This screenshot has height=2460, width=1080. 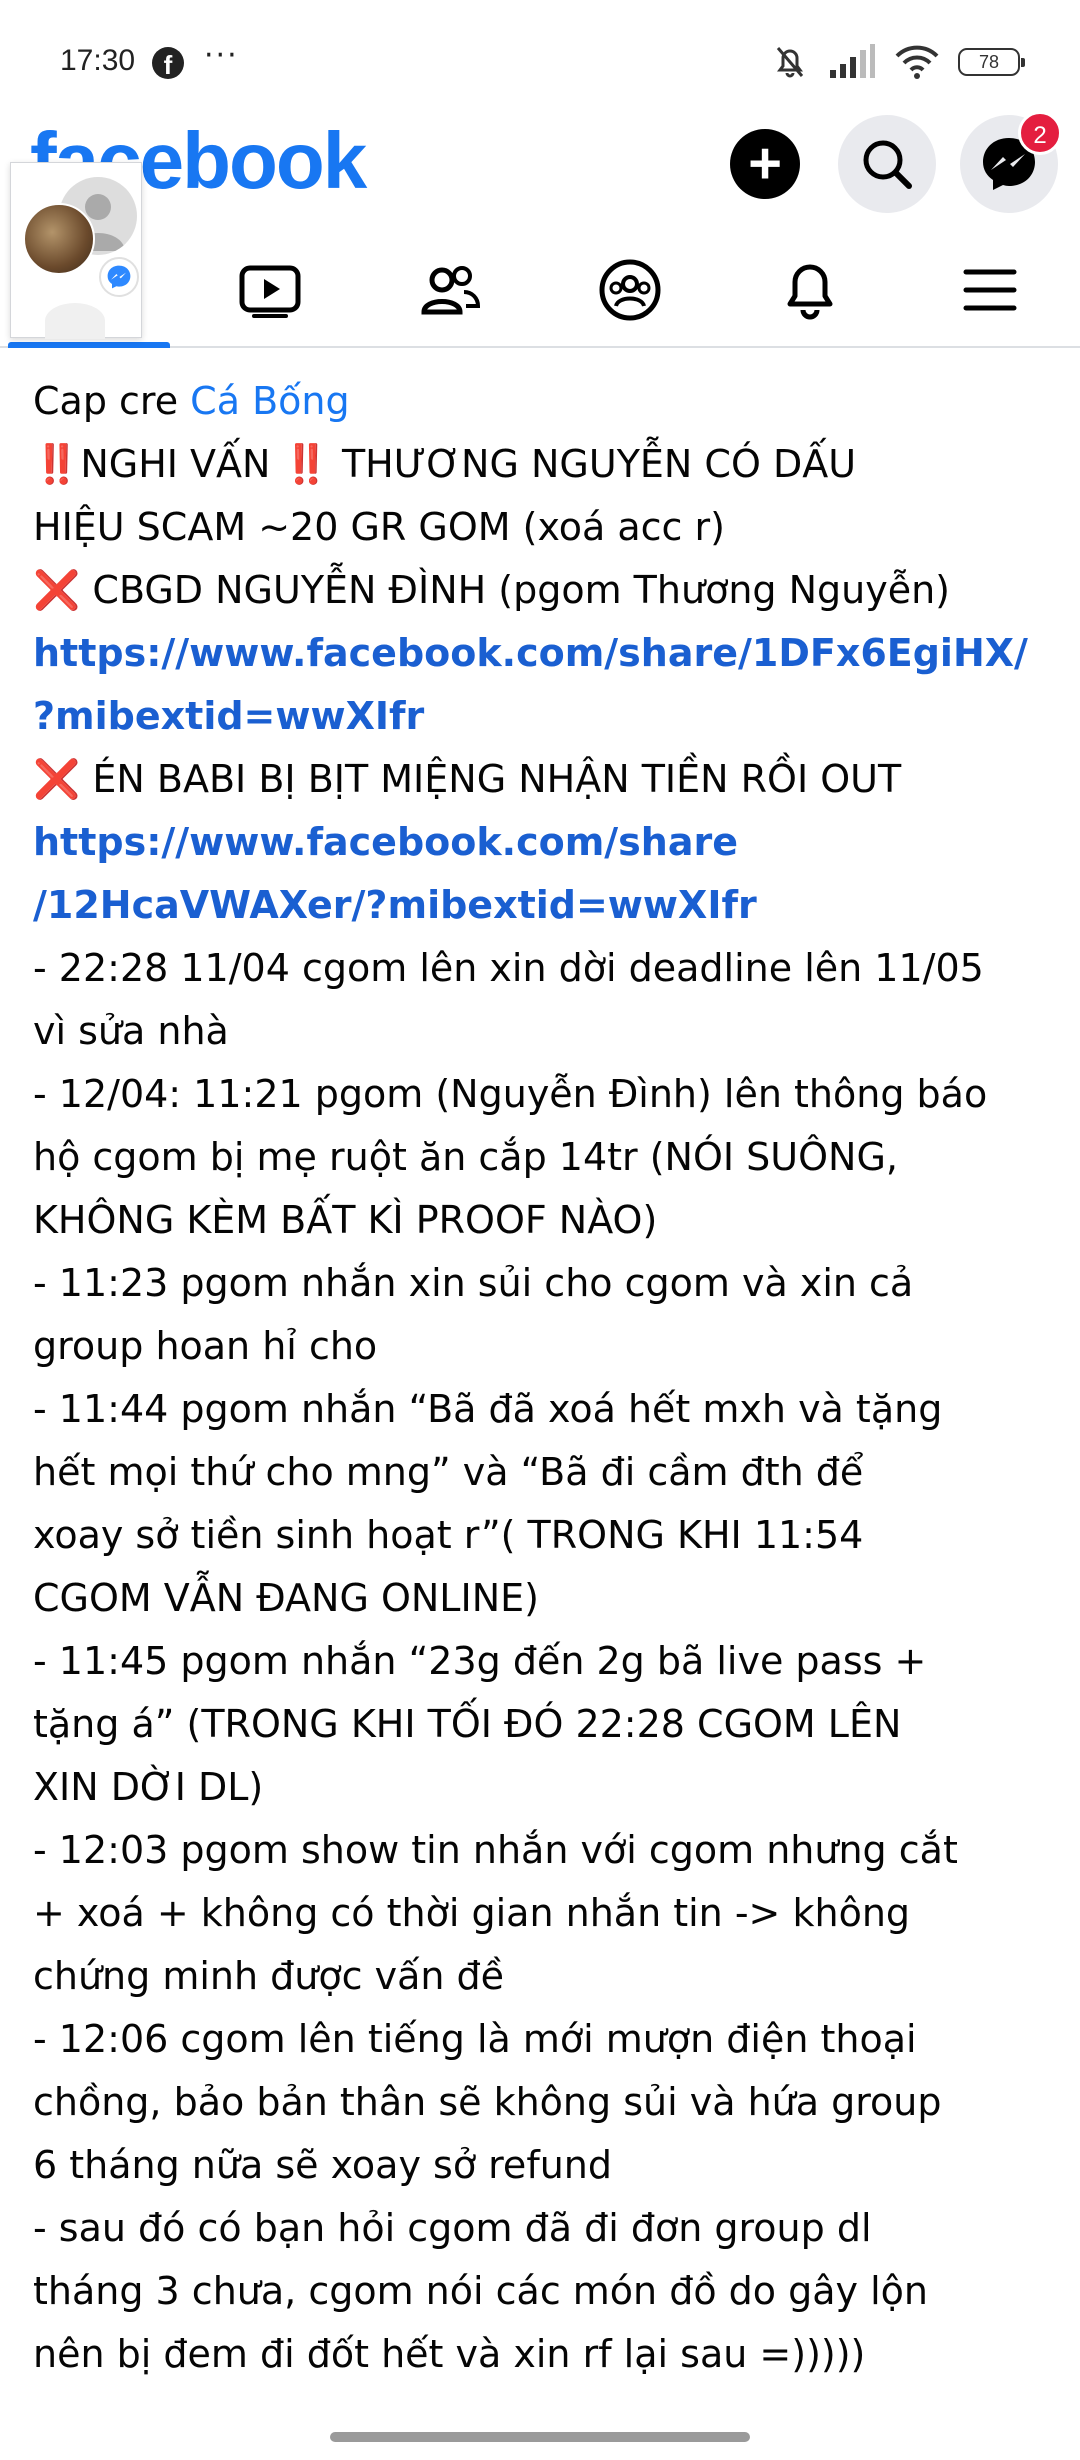 I want to click on post-line: KHÔNG KÈM BẤT KÌ PROOF NÀO), so click(x=543, y=1220).